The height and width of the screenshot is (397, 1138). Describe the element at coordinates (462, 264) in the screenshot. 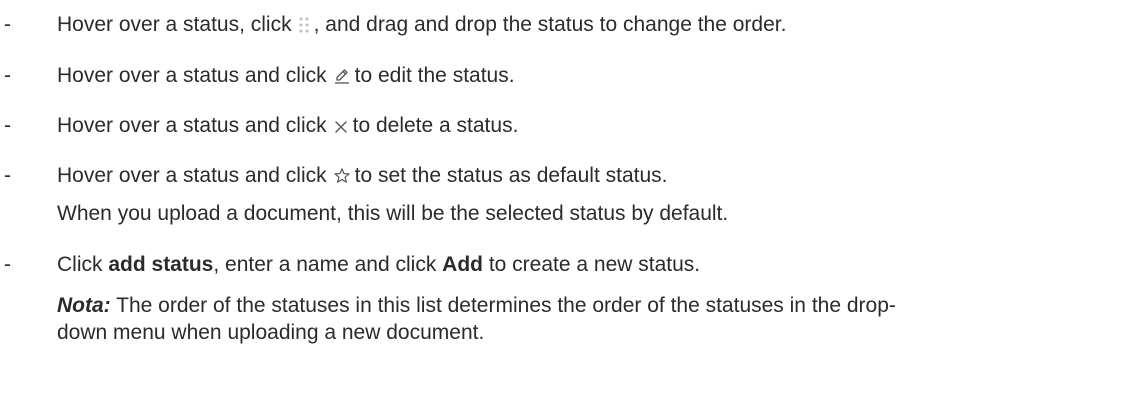

I see `add-label: Add` at that location.